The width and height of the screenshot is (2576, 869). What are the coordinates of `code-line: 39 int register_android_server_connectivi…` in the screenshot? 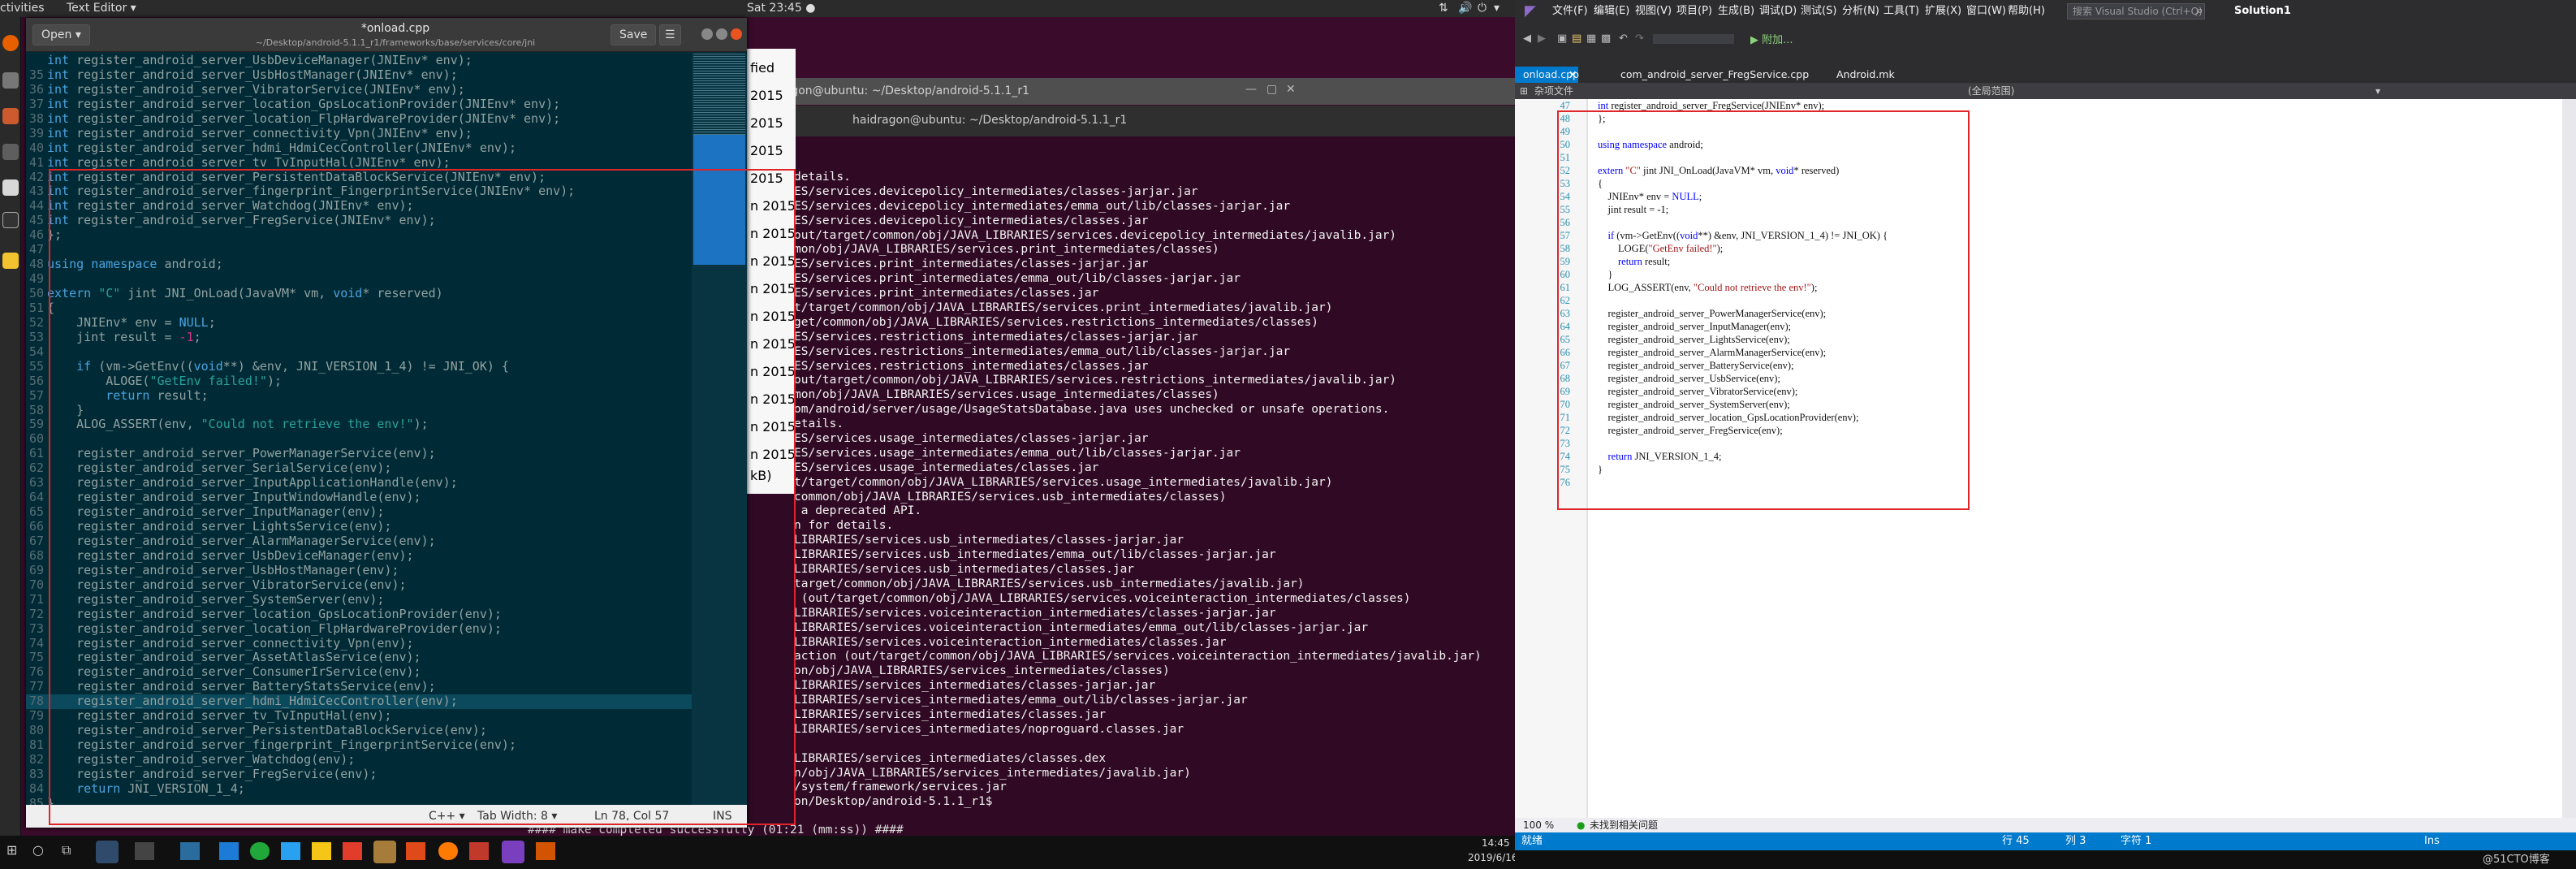 It's located at (359, 133).